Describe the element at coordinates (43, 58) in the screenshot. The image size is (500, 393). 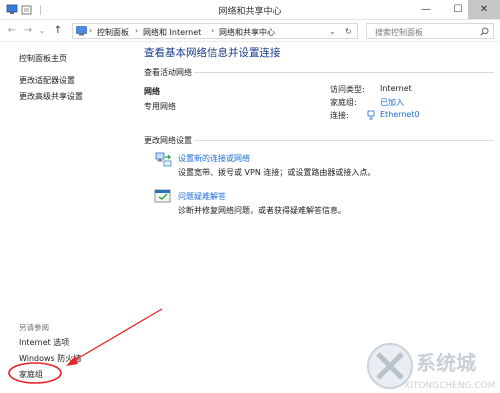
I see `sidebar-link-control-panel-home: 控制面板主页` at that location.